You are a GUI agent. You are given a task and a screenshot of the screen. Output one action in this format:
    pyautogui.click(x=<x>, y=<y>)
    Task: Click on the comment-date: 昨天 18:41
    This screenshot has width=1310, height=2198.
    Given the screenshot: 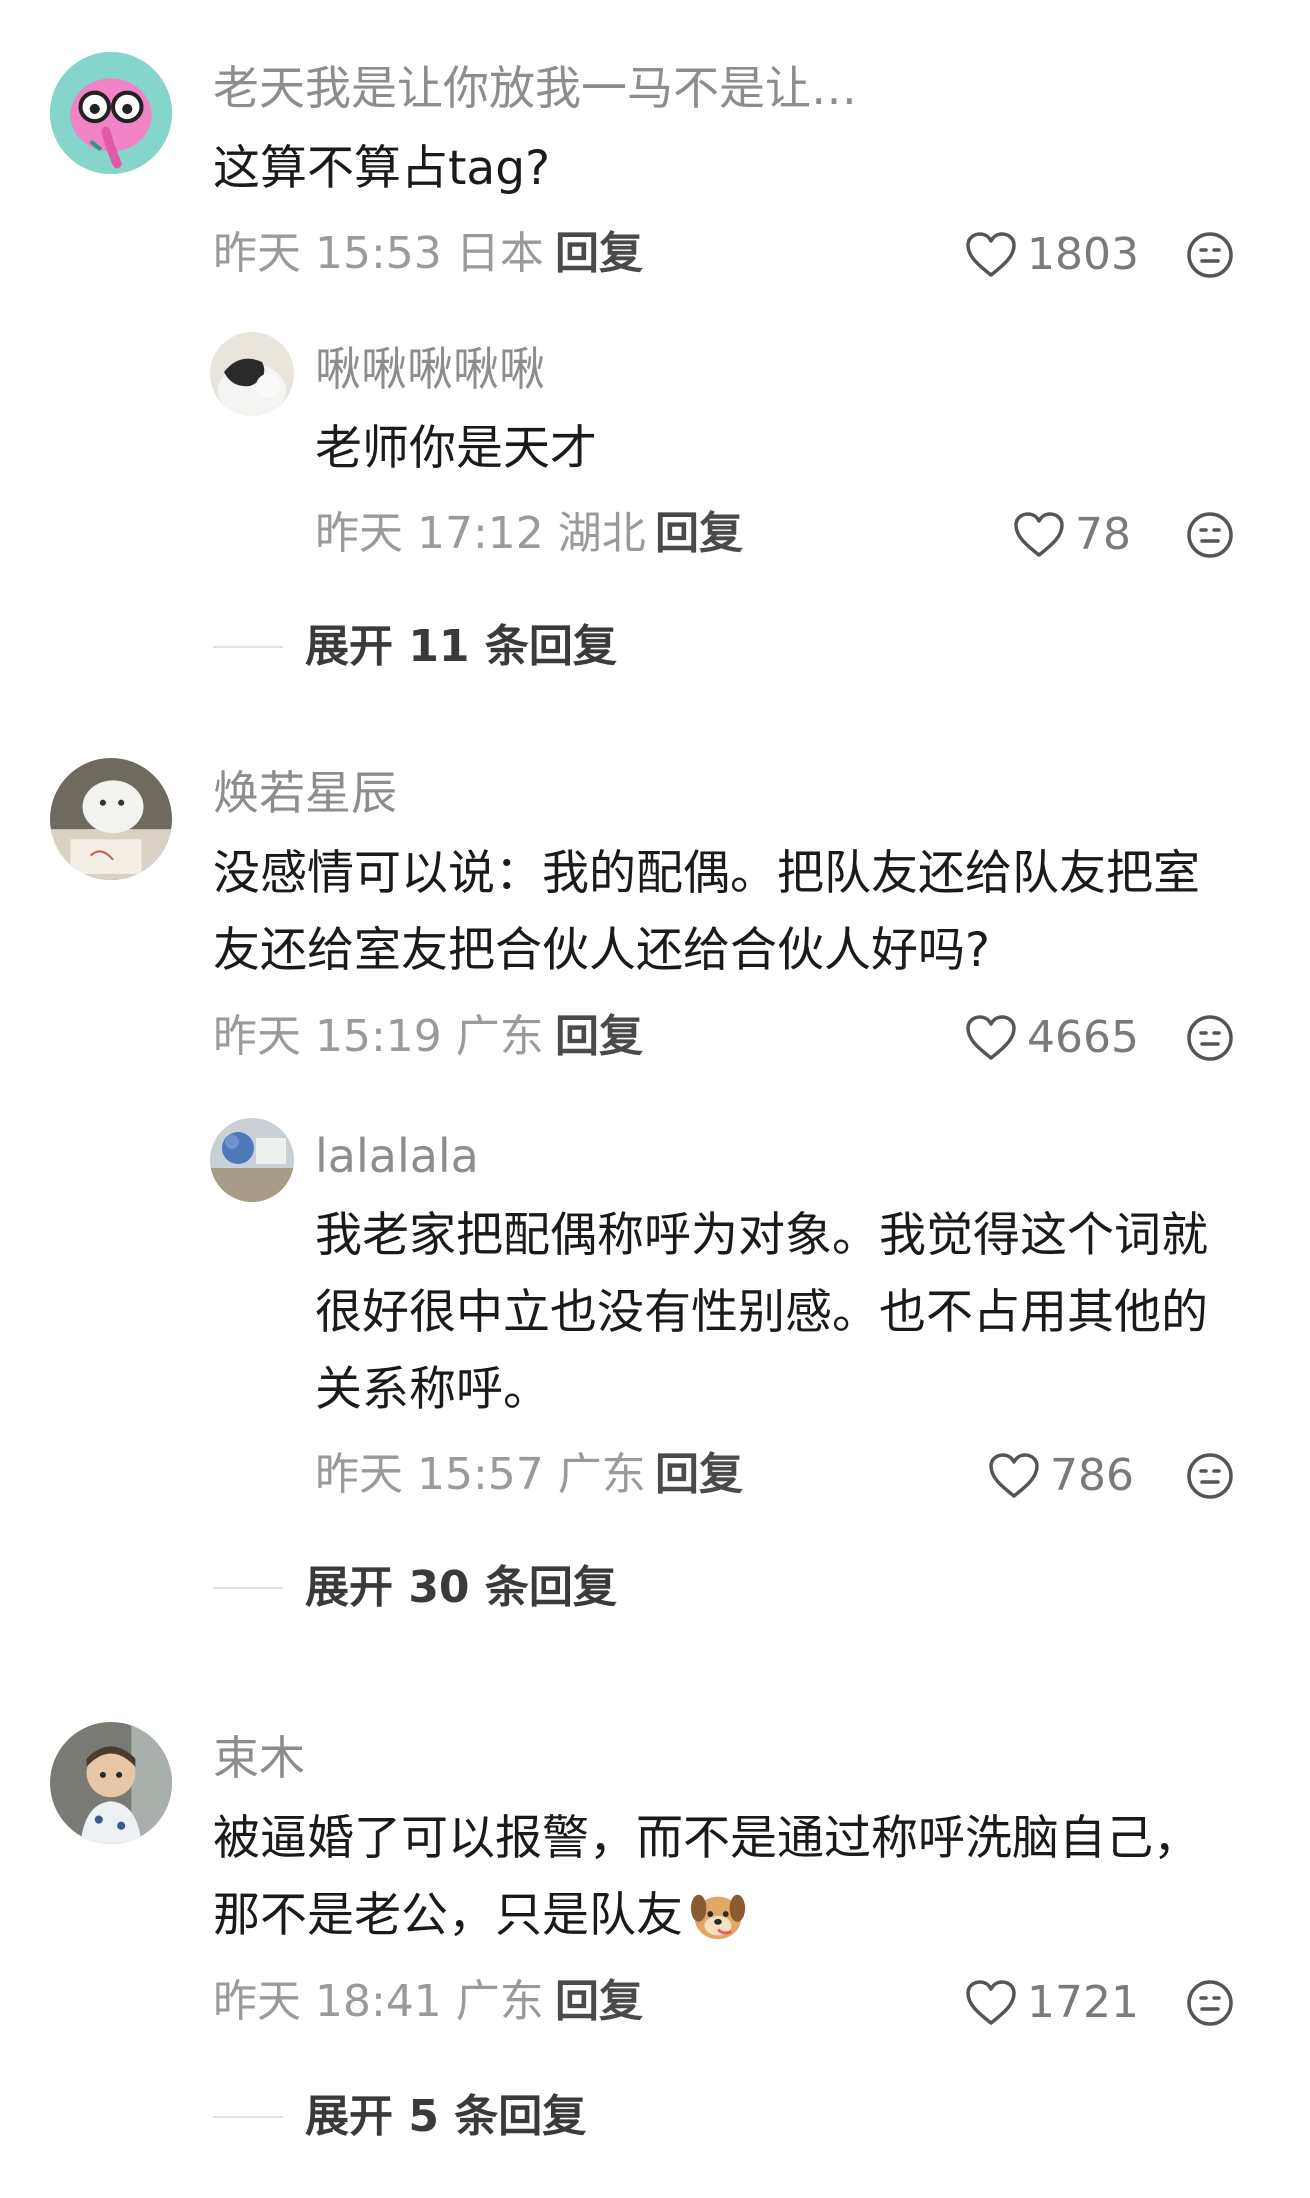 What is the action you would take?
    pyautogui.click(x=327, y=2001)
    